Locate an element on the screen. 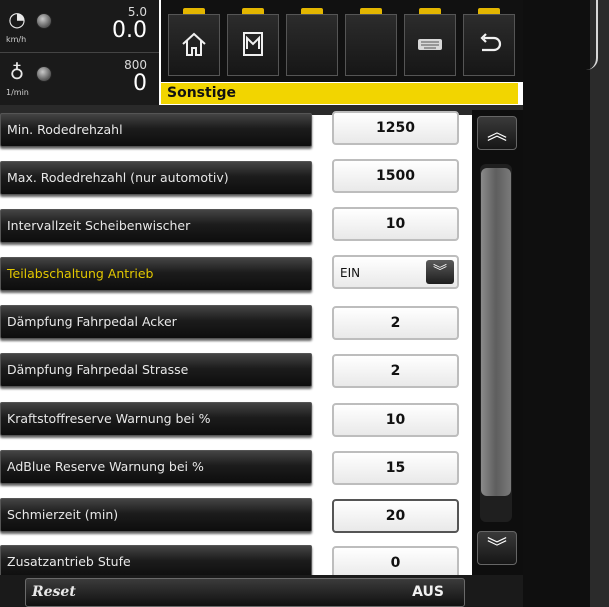  setting-row-schmierzeit: Schmierzeit (min) 20 is located at coordinates (235, 516).